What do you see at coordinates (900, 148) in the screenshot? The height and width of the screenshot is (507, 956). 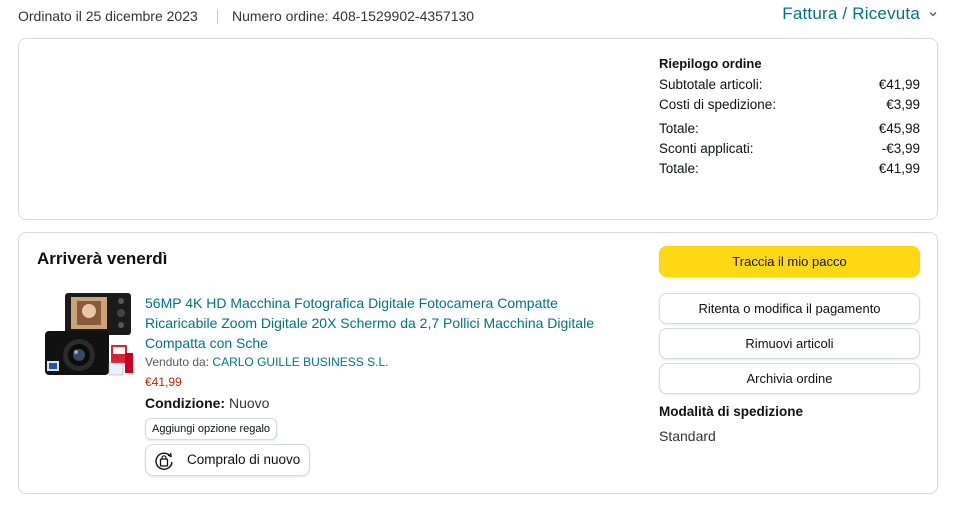 I see `summary-value: -€3,99` at bounding box center [900, 148].